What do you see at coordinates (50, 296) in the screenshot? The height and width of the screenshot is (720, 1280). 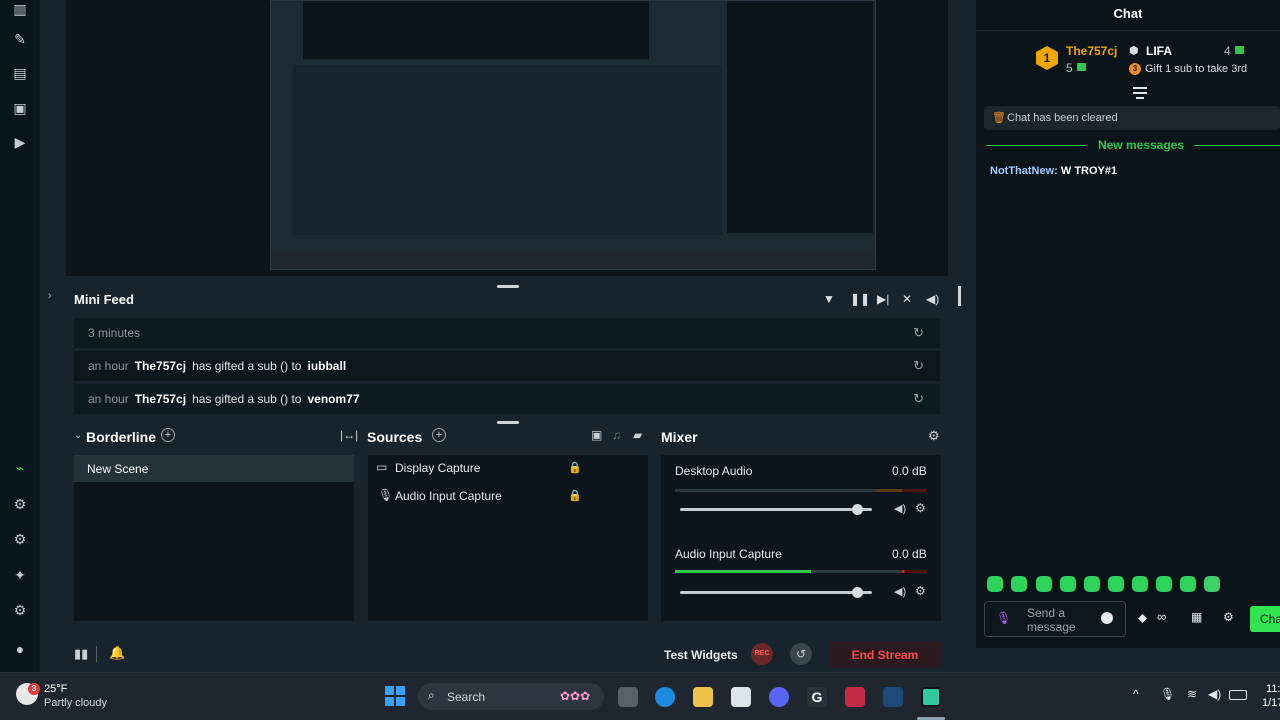 I see `expand-chevron-icon: ›` at bounding box center [50, 296].